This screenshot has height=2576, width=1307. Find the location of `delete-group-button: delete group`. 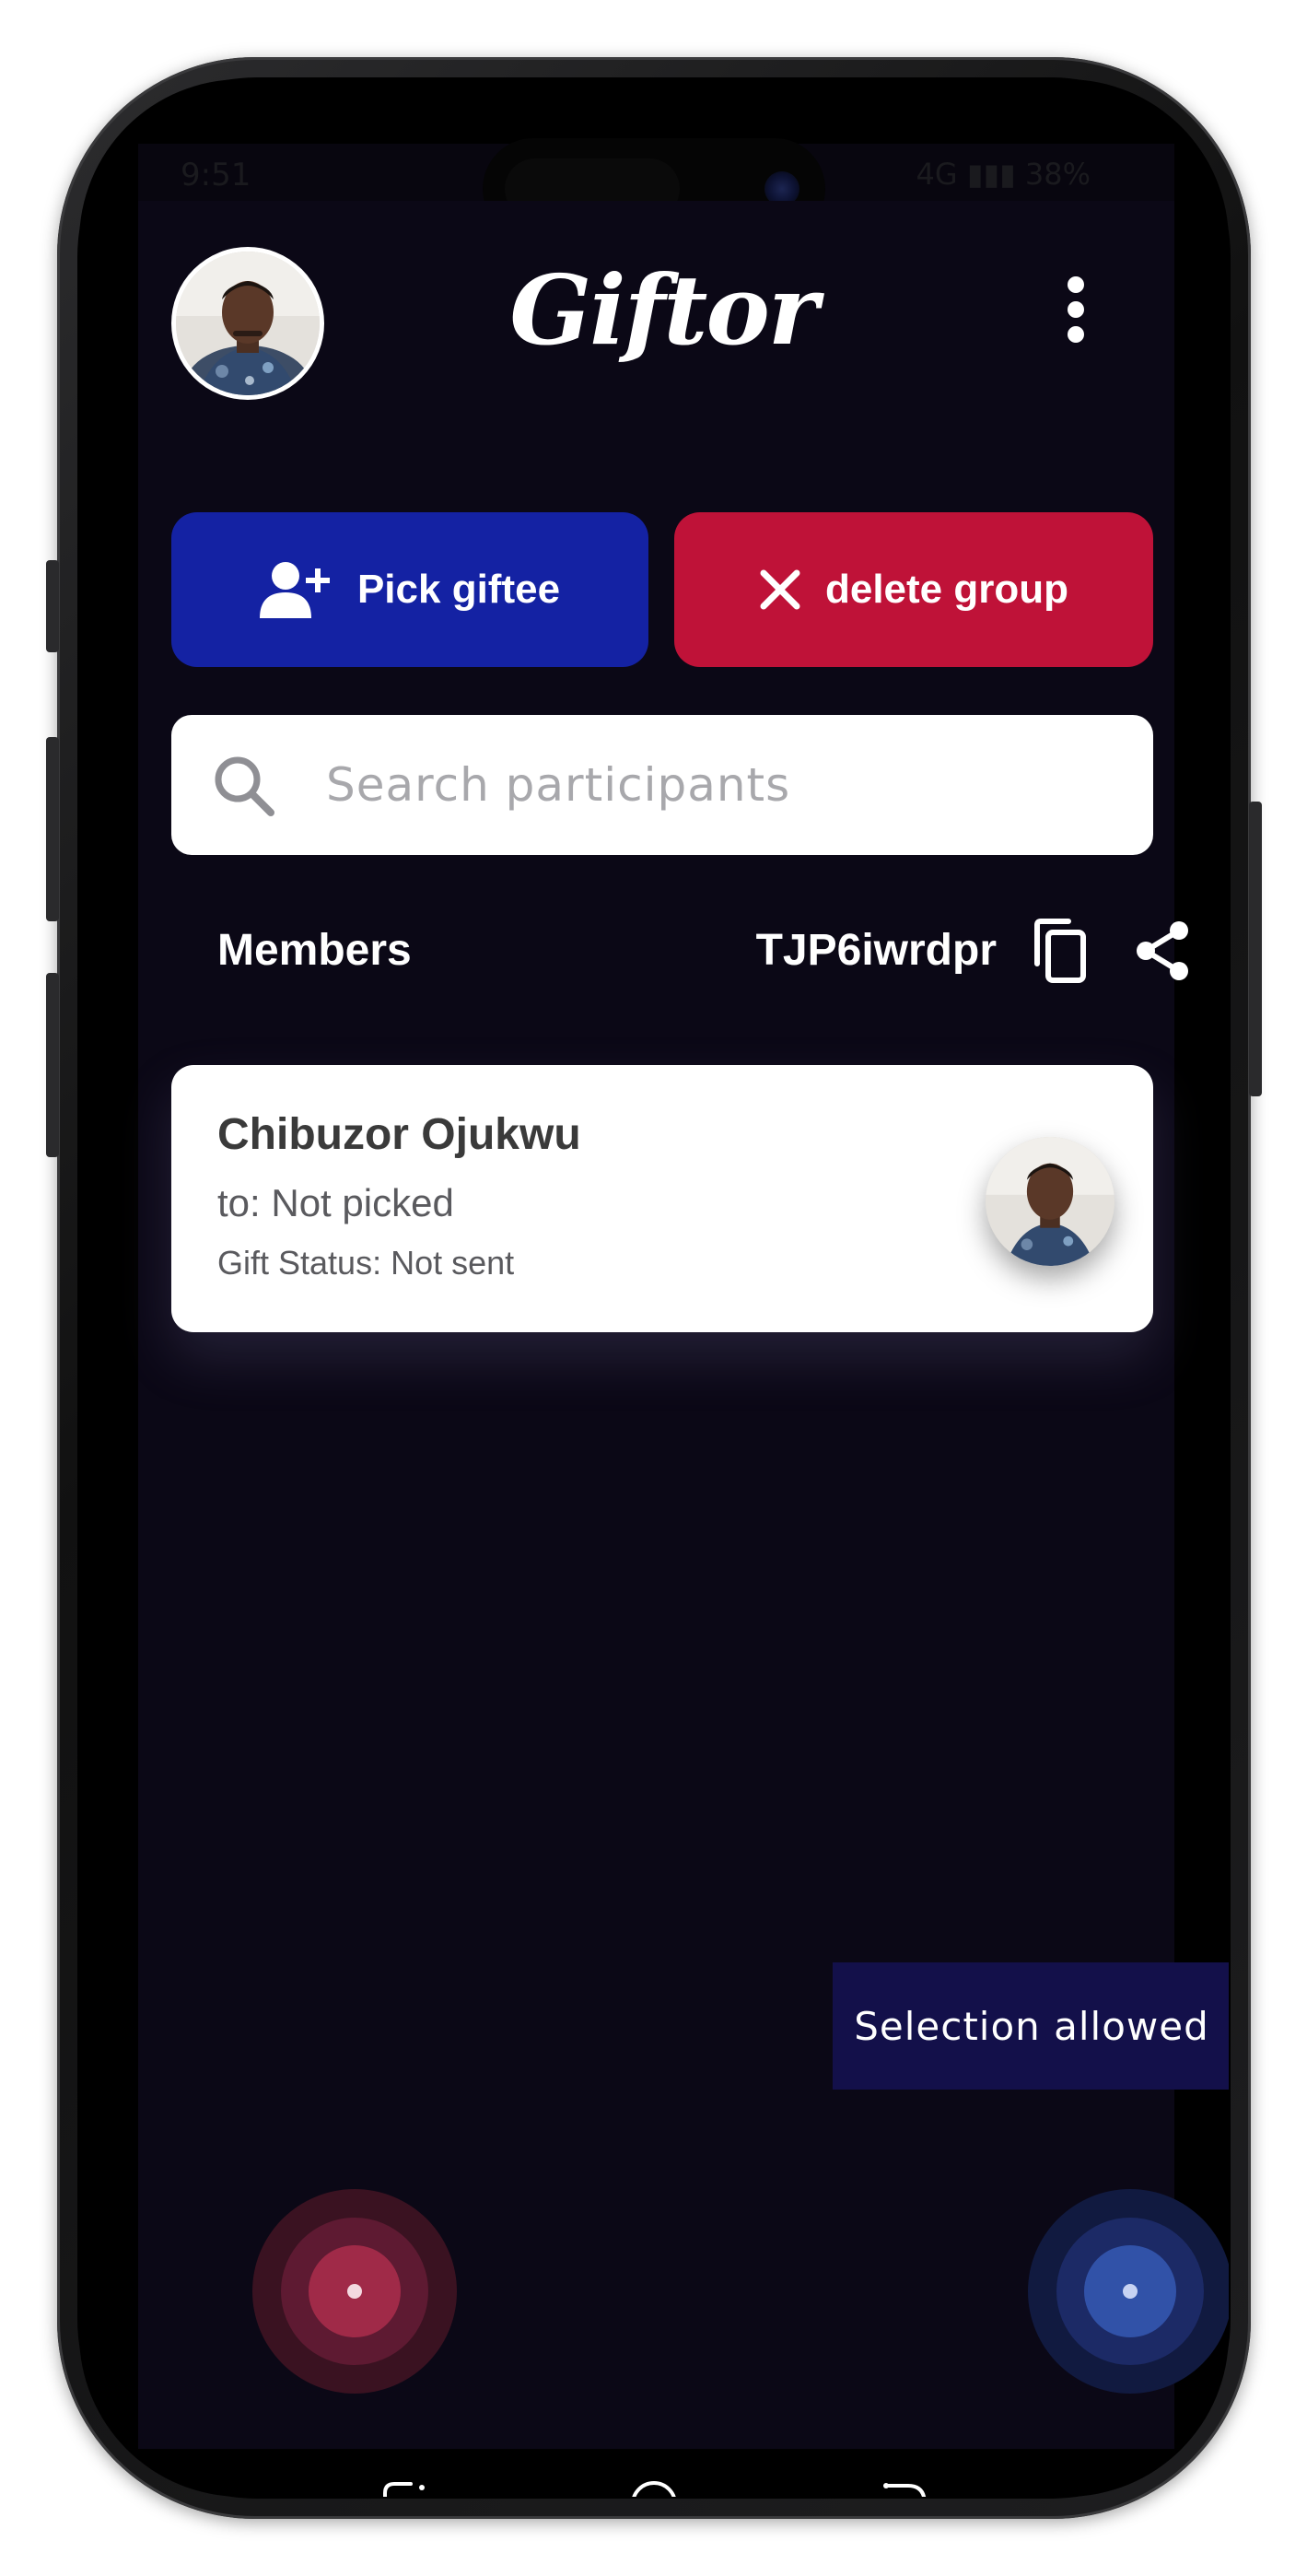

delete-group-button: delete group is located at coordinates (914, 589).